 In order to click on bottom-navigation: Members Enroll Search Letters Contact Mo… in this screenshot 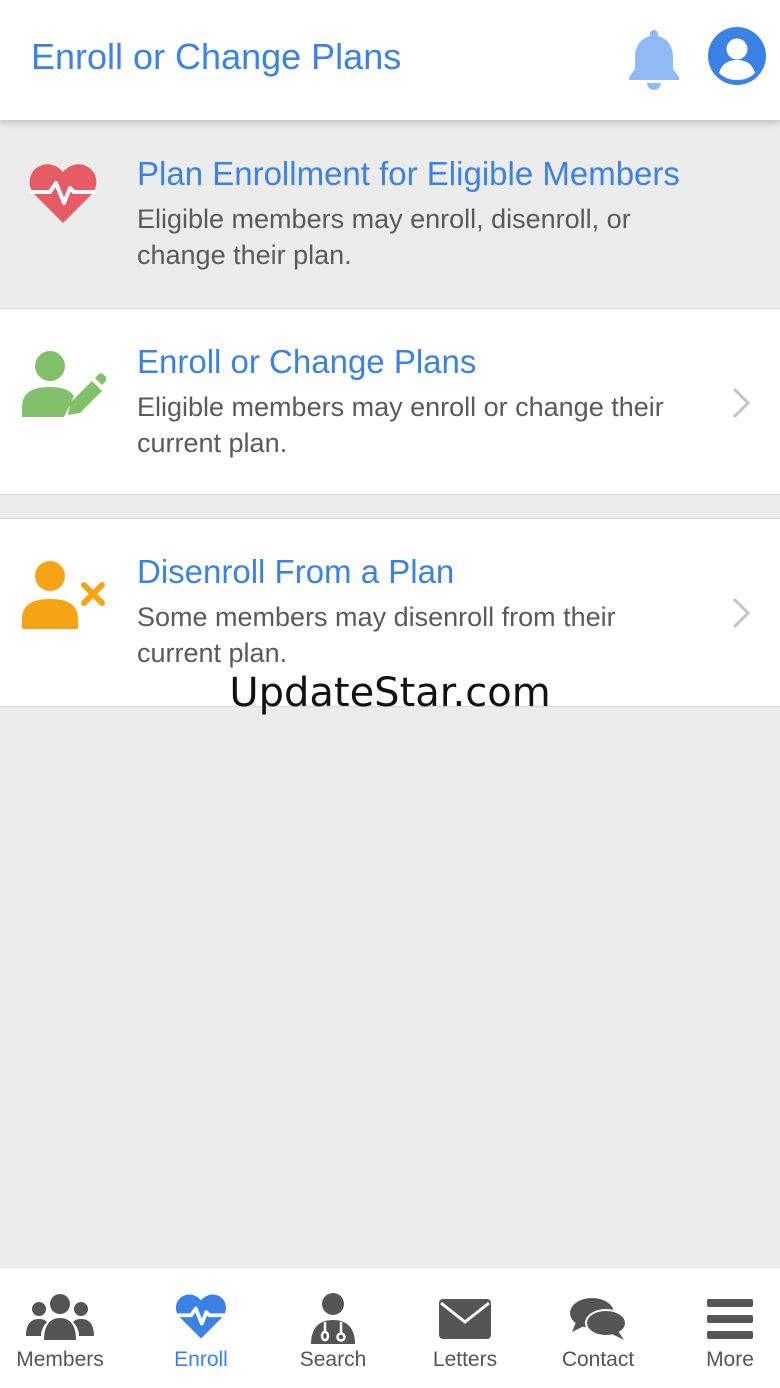, I will do `click(390, 1327)`.